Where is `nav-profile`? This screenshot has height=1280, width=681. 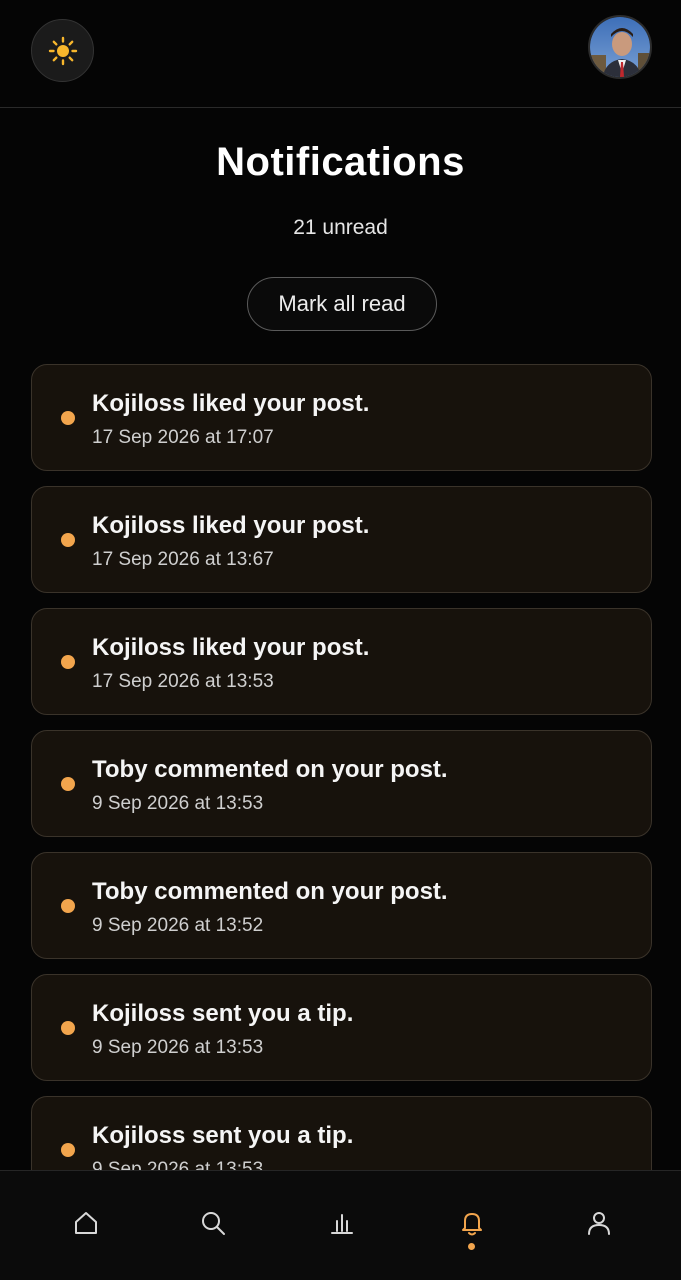
nav-profile is located at coordinates (599, 1223).